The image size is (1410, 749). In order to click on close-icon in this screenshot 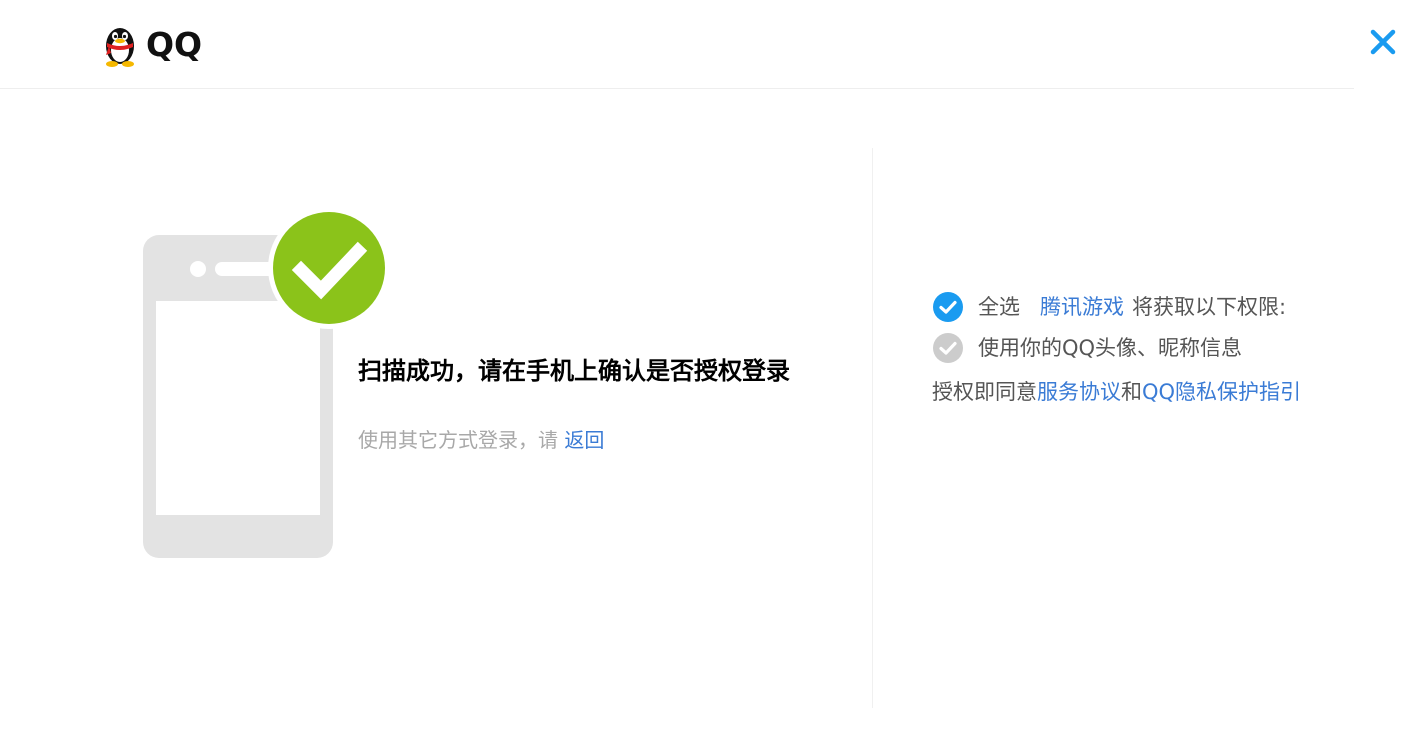, I will do `click(1383, 42)`.